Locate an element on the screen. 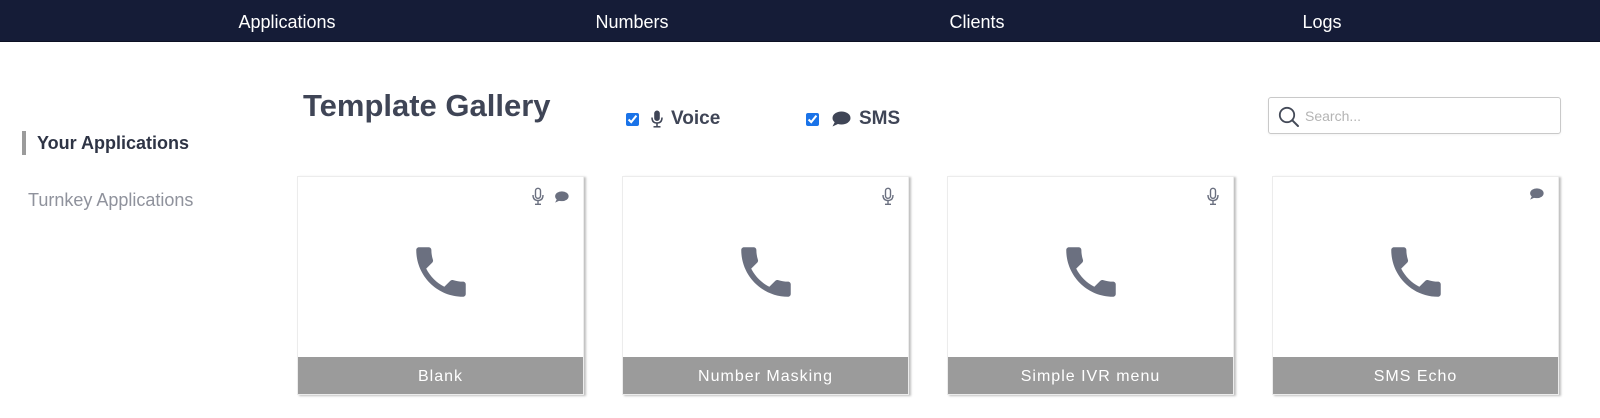 The height and width of the screenshot is (418, 1600). sidebar-item-your-applications: Your Applications is located at coordinates (105, 143).